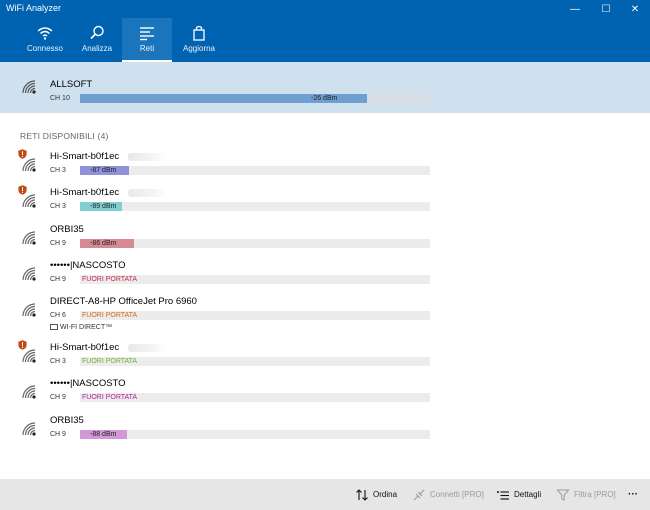 The height and width of the screenshot is (510, 650). What do you see at coordinates (362, 494) in the screenshot?
I see `sort-icon` at bounding box center [362, 494].